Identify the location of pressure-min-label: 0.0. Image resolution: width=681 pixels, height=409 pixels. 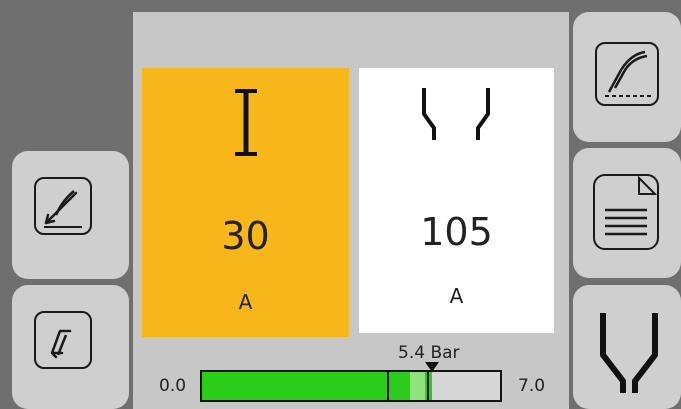
(173, 386).